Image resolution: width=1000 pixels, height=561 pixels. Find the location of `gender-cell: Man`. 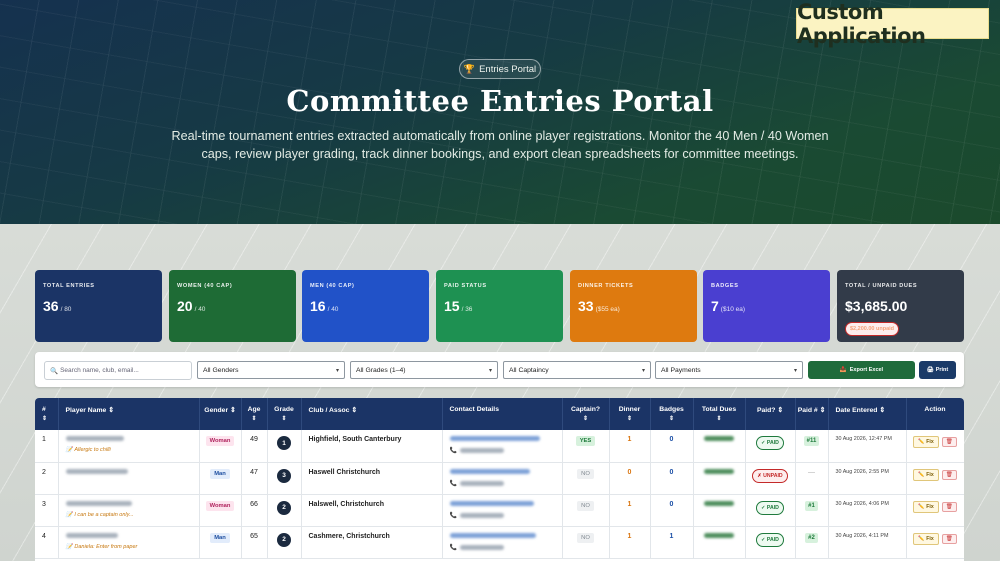

gender-cell: Man is located at coordinates (220, 478).